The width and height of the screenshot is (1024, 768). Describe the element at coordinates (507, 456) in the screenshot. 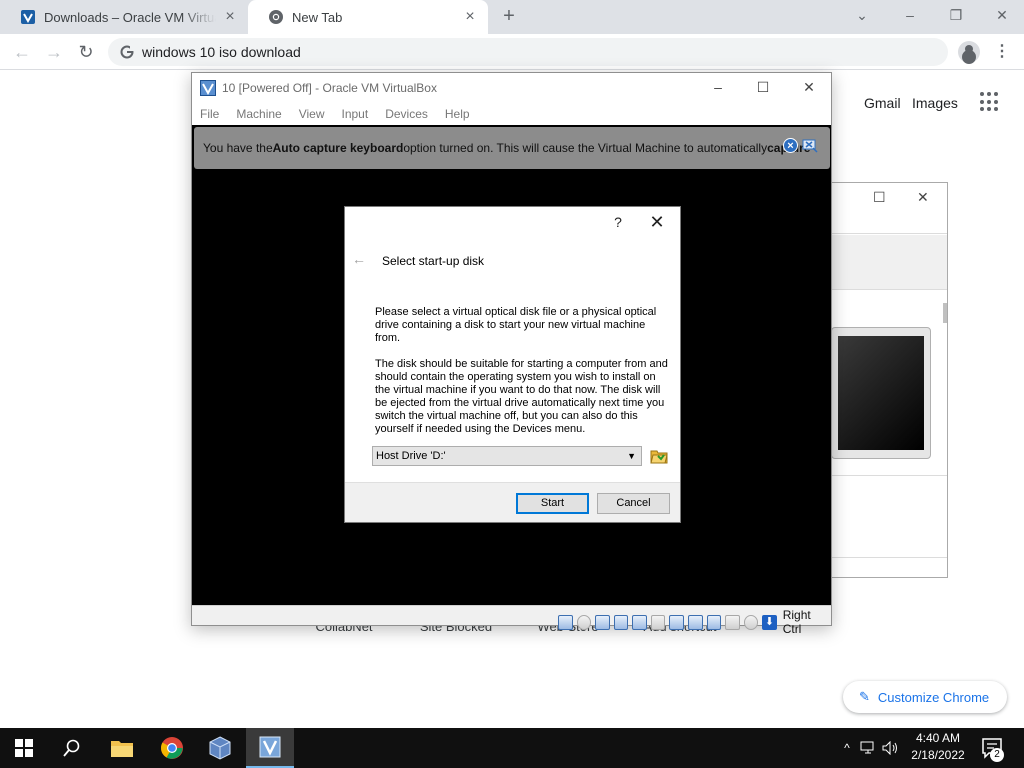

I see `startup-disk-select: Host Drive 'D:' ▼` at that location.